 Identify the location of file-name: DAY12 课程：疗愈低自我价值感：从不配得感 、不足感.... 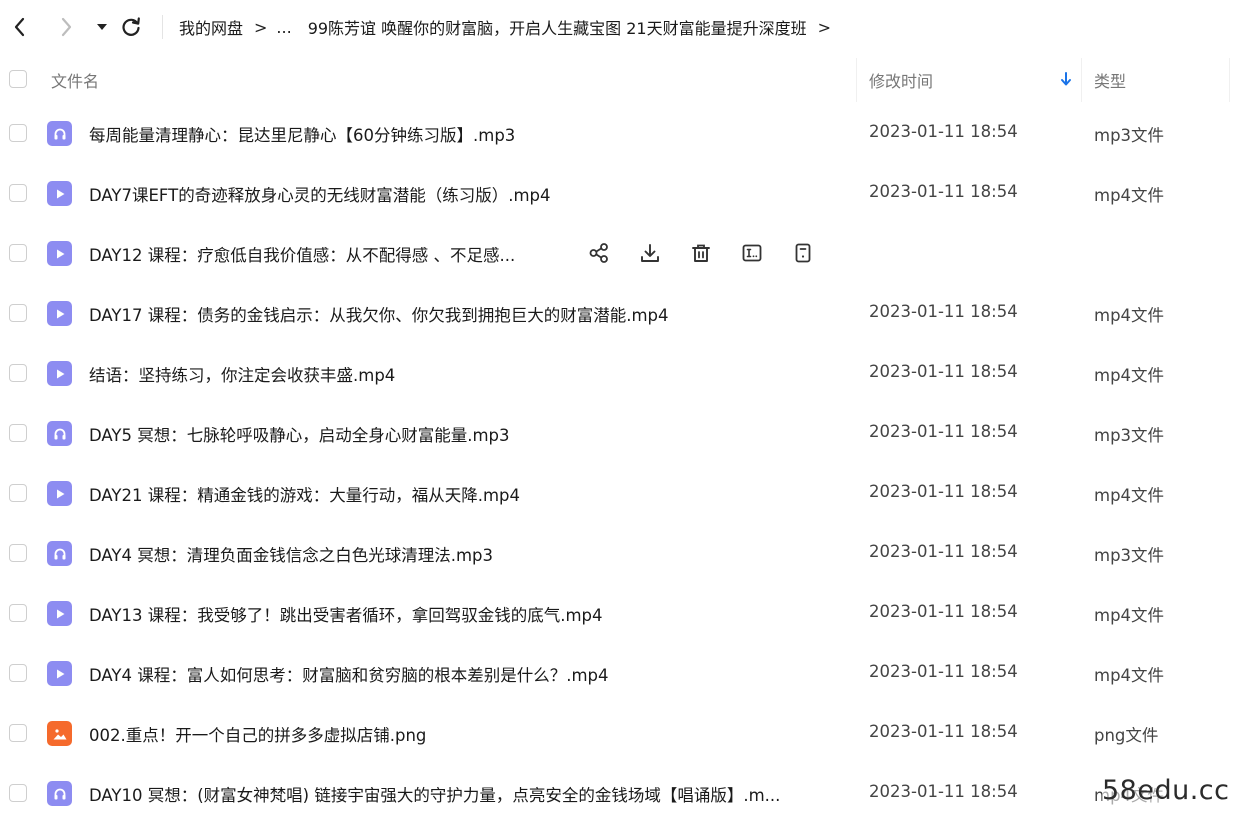
(302, 254).